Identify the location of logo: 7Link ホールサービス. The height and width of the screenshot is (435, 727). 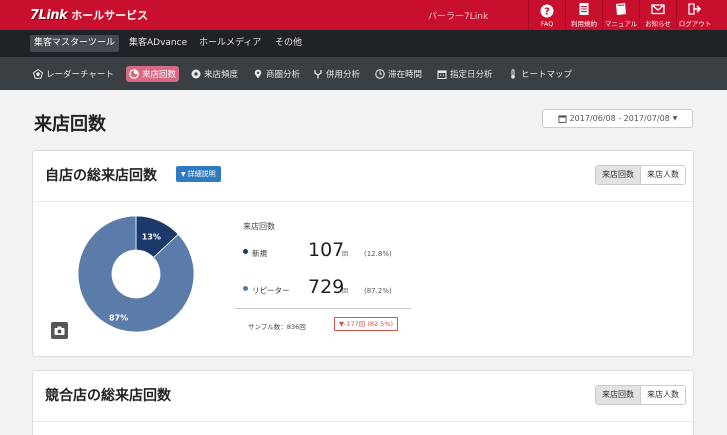
(89, 15).